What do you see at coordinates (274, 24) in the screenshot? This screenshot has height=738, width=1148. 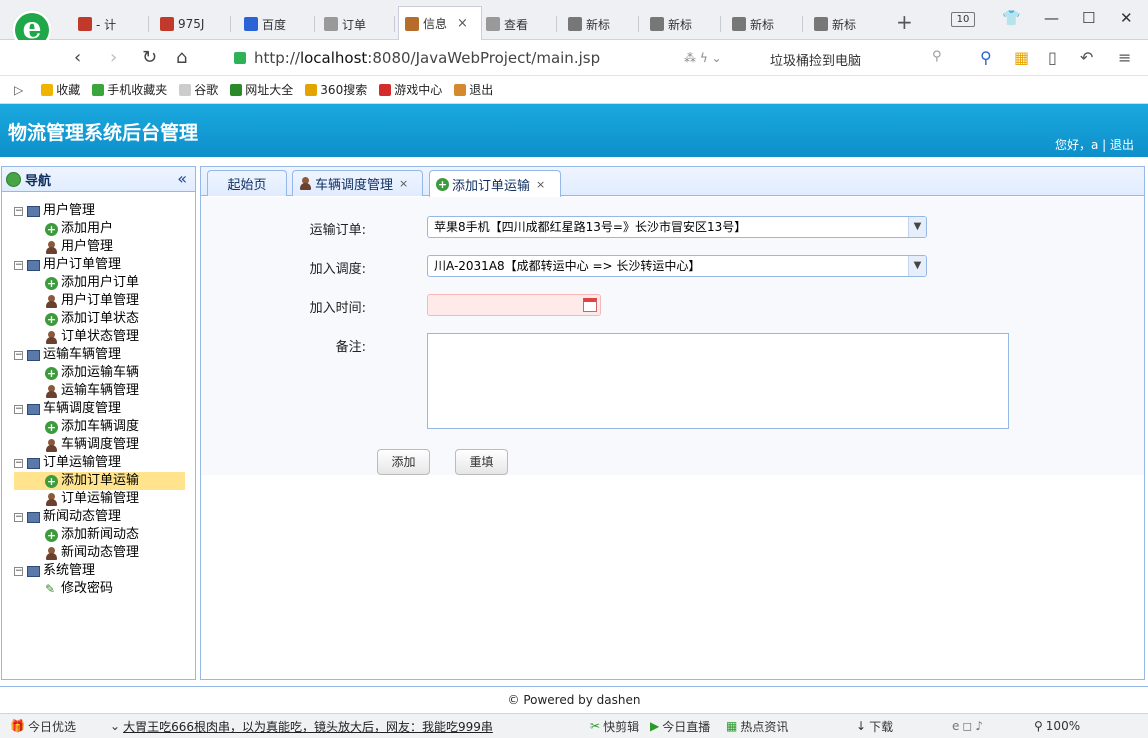 I see `browser-tab: 百度` at bounding box center [274, 24].